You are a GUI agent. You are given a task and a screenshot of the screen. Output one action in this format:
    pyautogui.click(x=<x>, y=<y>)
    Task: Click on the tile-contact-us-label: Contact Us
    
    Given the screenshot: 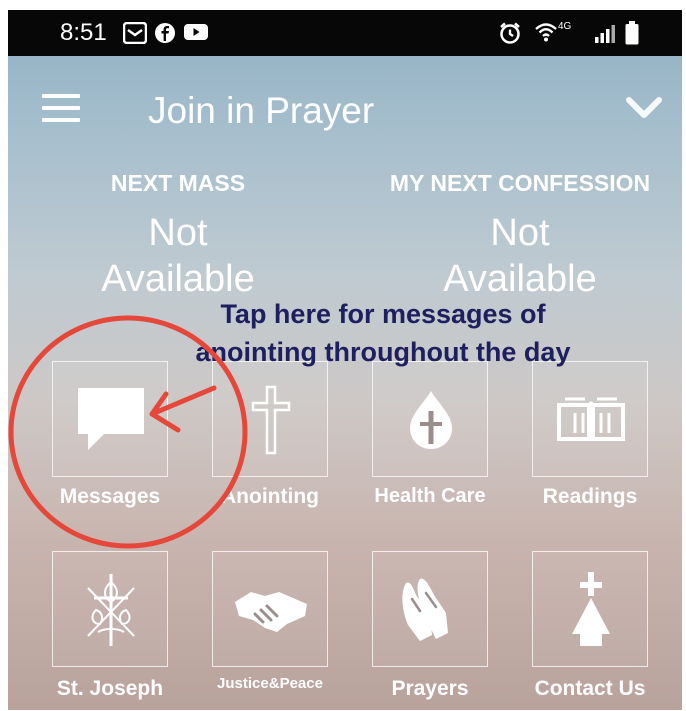 What is the action you would take?
    pyautogui.click(x=590, y=688)
    